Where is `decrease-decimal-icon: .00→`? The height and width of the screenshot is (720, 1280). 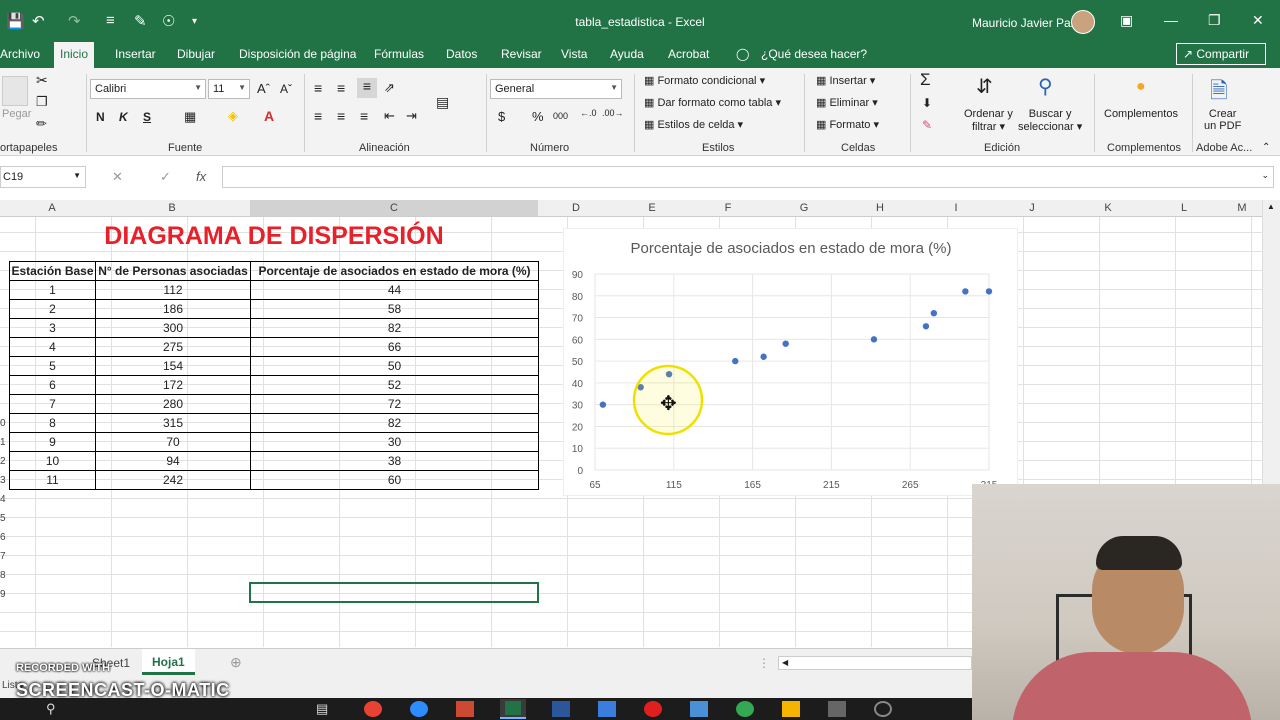
decrease-decimal-icon: .00→ is located at coordinates (613, 113).